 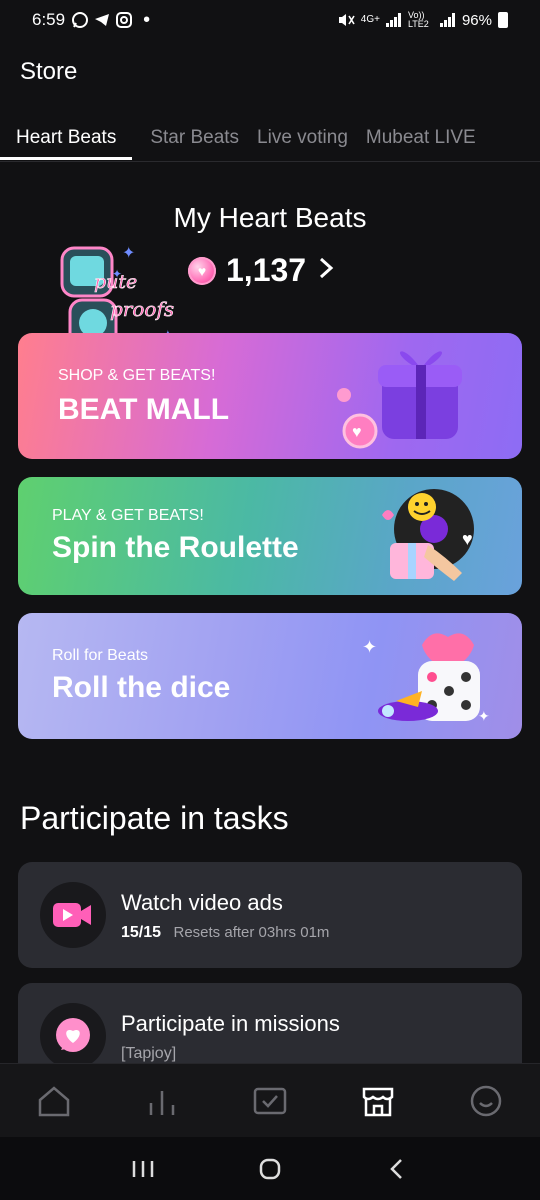 What do you see at coordinates (141, 932) in the screenshot?
I see `task-count: 15/15` at bounding box center [141, 932].